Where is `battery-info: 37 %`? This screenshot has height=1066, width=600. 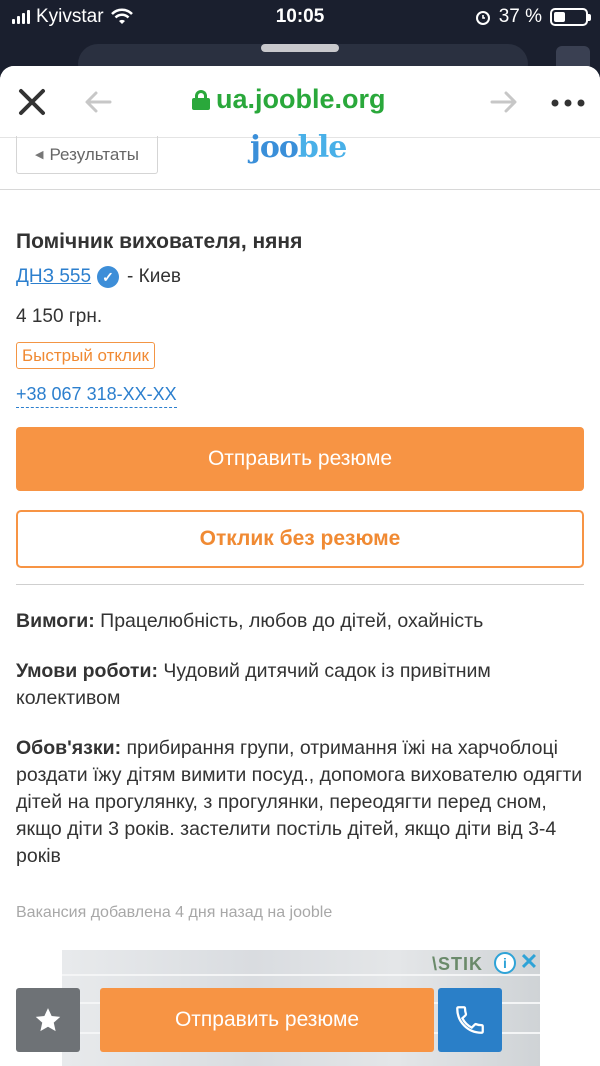
battery-info: 37 % is located at coordinates (533, 17).